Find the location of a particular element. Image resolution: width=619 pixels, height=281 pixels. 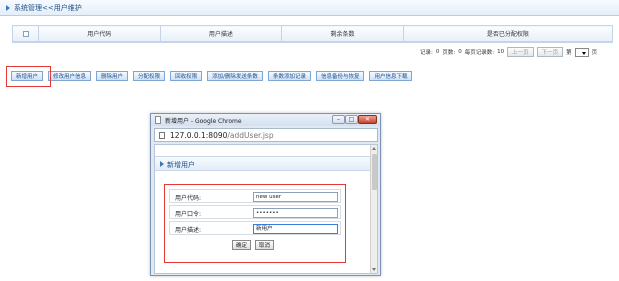

add-user-highlight-box is located at coordinates (28, 76).